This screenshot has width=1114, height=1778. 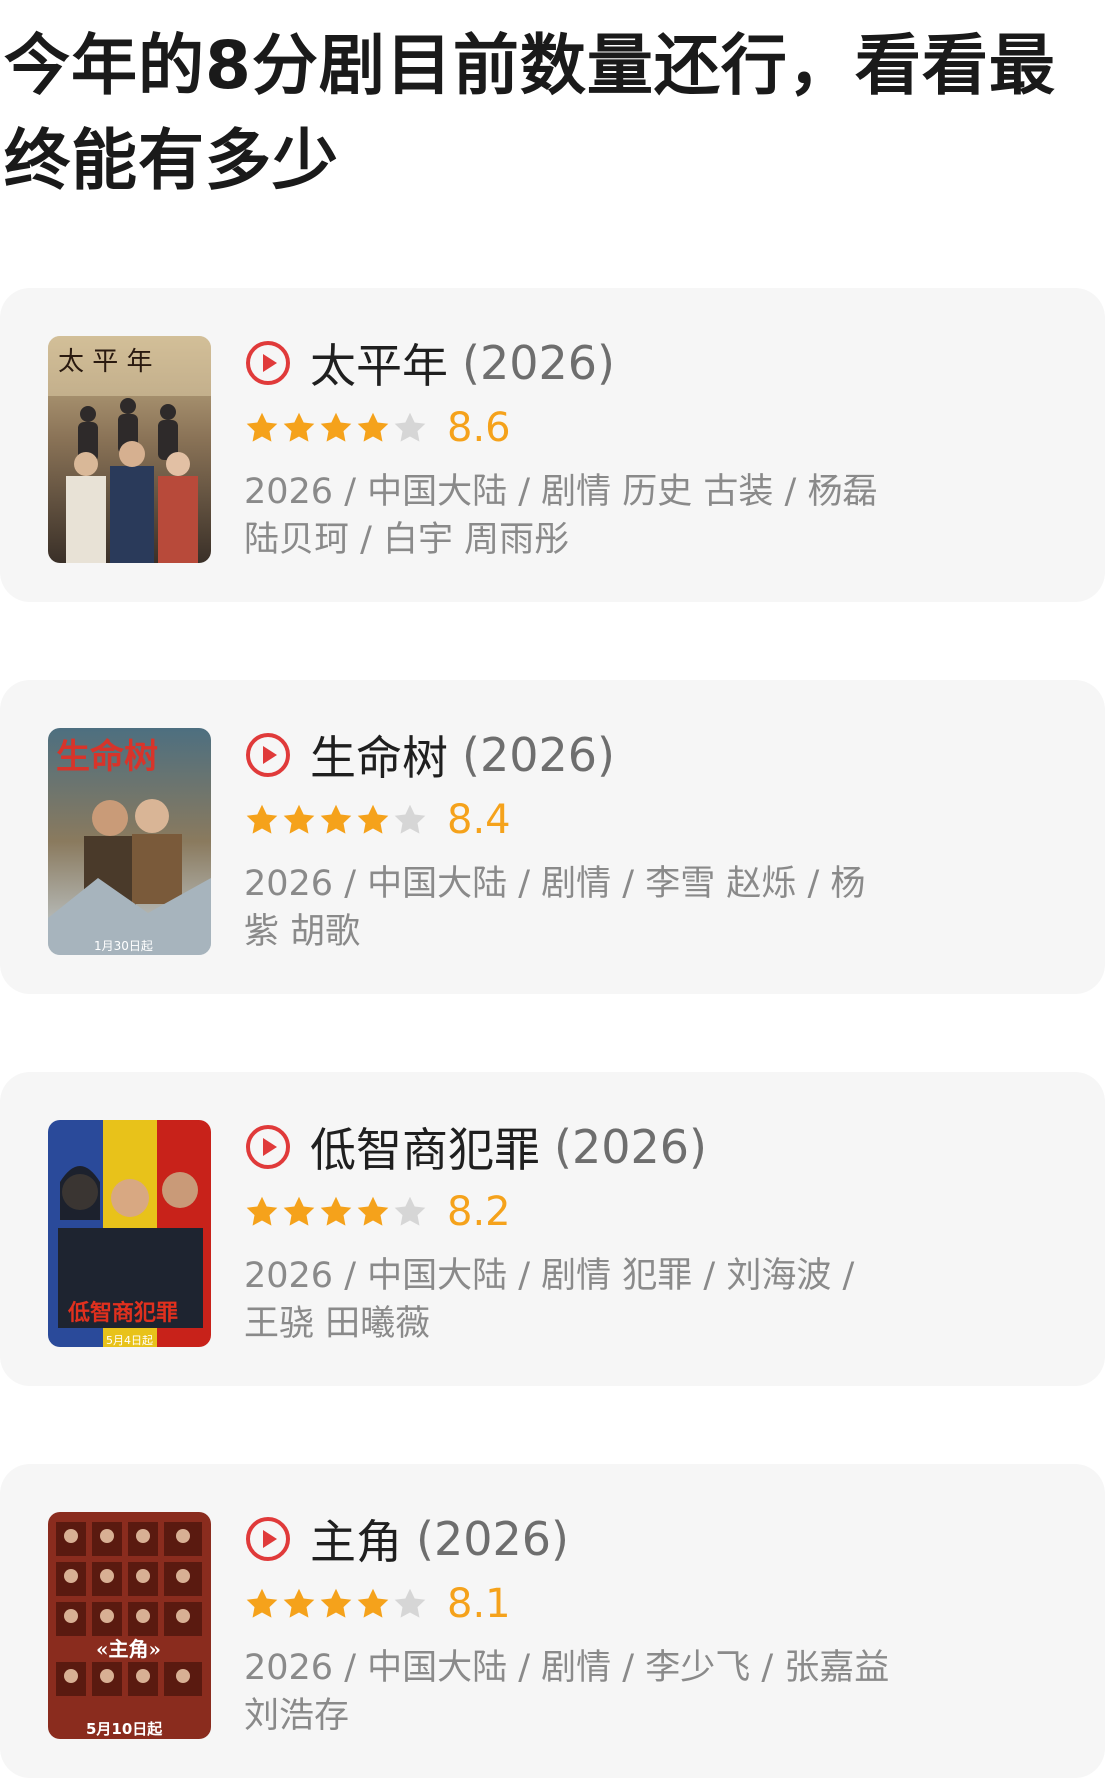 I want to click on poster-image: 低智商犯罪 5月4日起, so click(x=129, y=1233).